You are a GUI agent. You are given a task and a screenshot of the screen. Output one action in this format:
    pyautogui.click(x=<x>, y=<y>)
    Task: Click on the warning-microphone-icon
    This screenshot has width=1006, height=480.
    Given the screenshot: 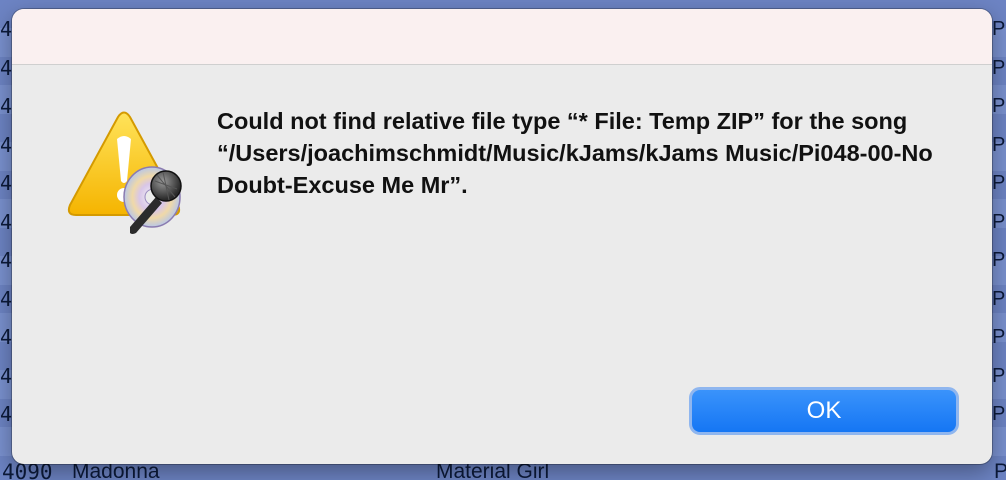 What is the action you would take?
    pyautogui.click(x=125, y=174)
    